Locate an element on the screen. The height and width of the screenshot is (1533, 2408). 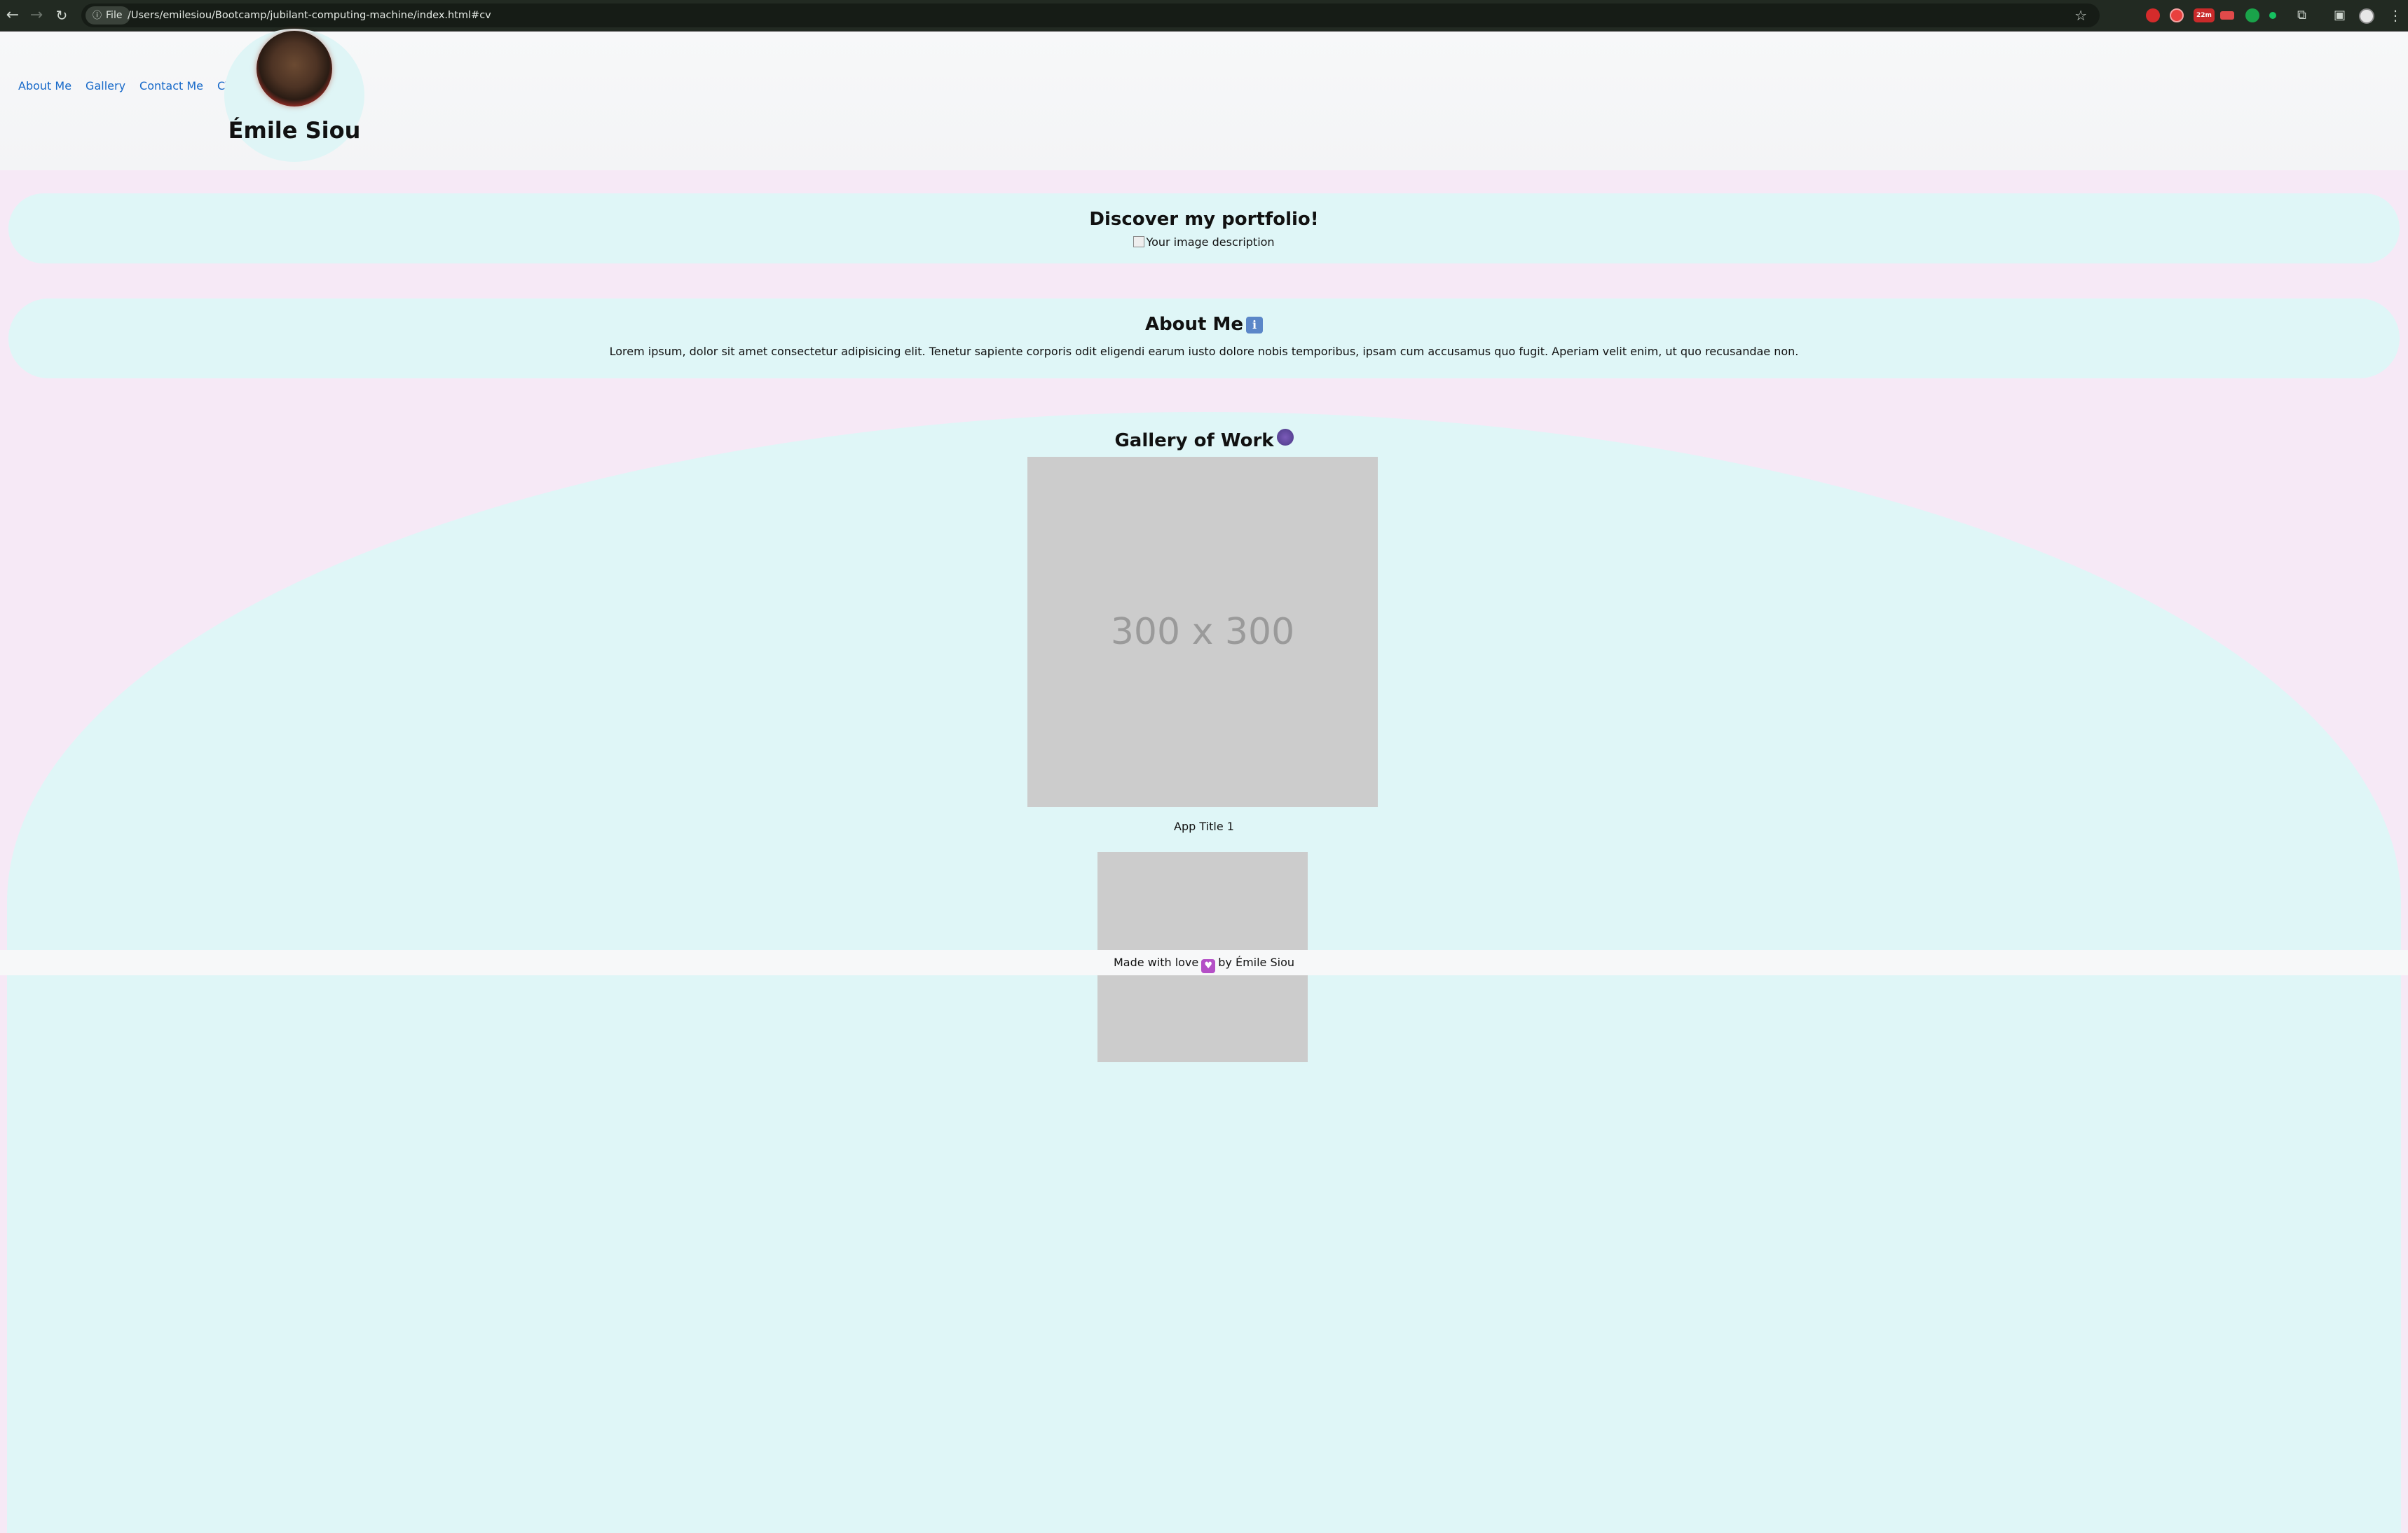
footer-prefix: Made with love is located at coordinates (1156, 962).